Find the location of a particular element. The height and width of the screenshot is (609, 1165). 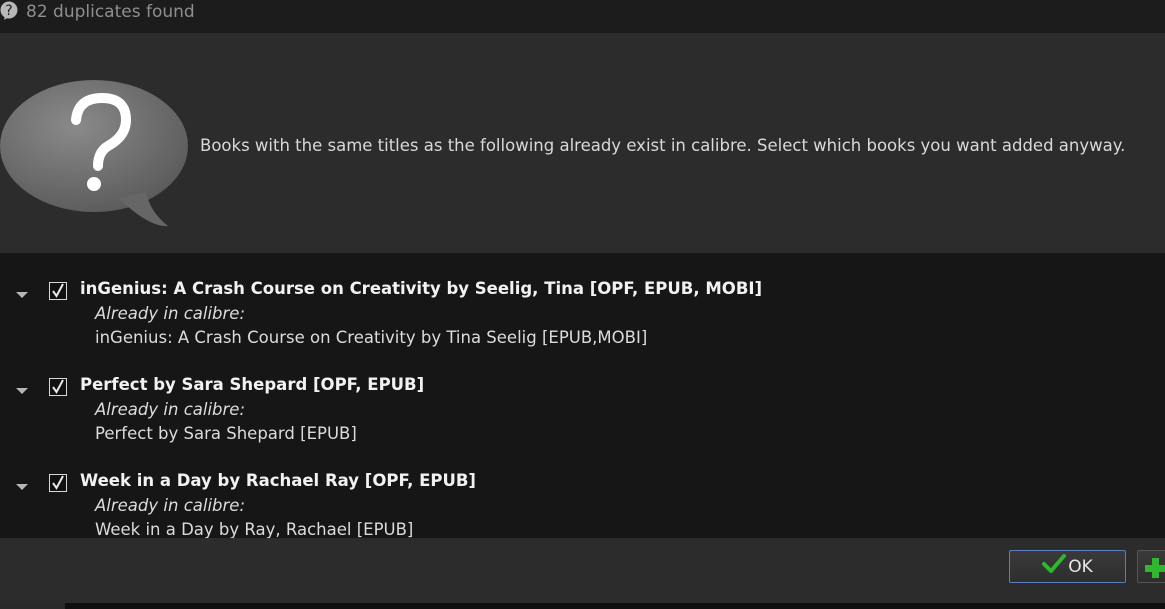

dialog-footer: OK is located at coordinates (582, 570).